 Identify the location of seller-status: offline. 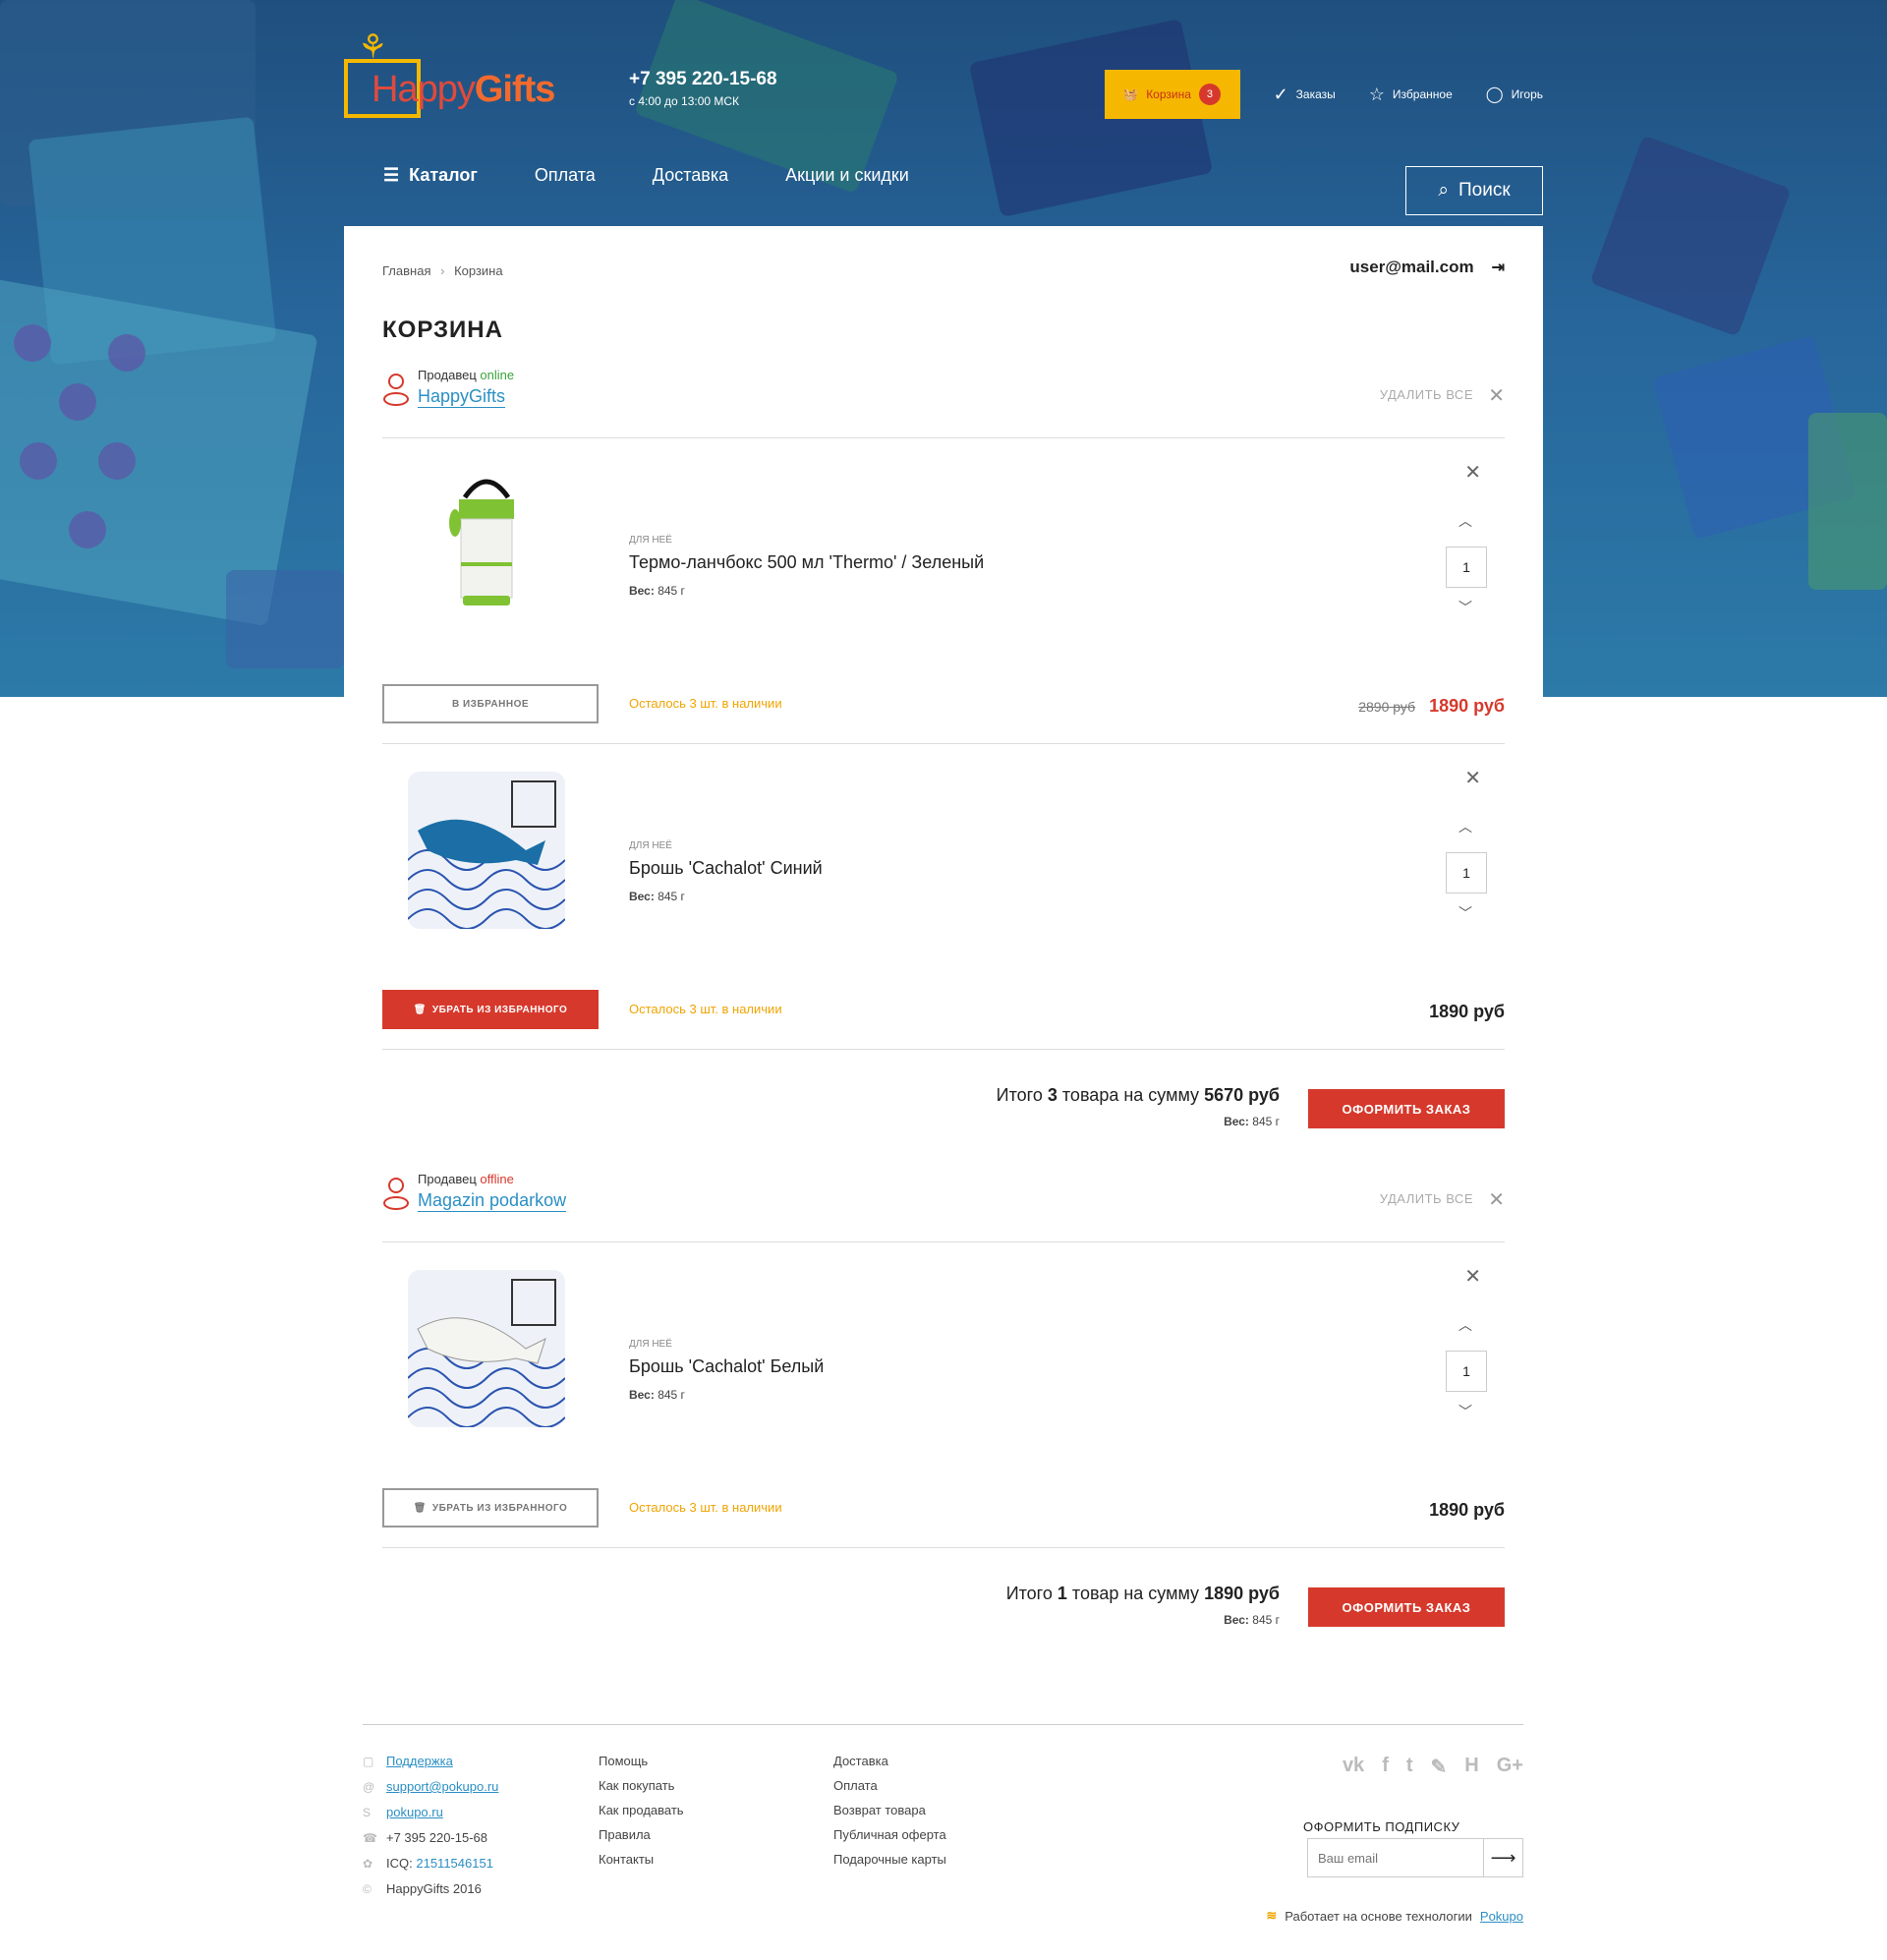
(497, 1179).